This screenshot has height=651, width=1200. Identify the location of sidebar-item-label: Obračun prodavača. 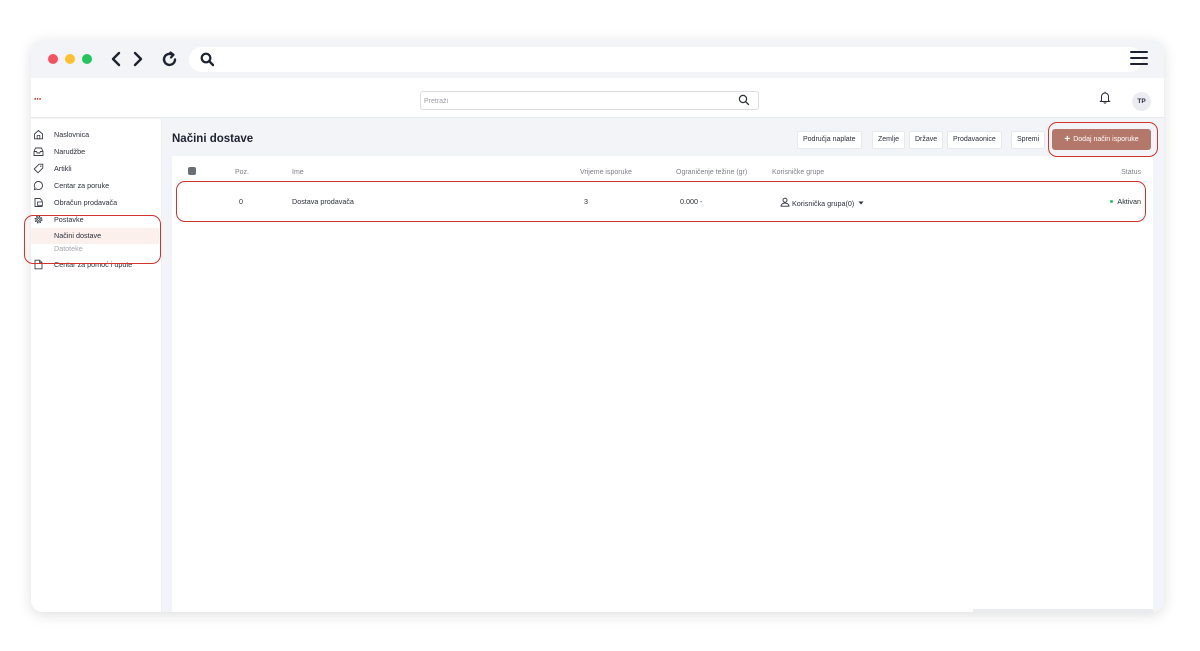
(86, 202).